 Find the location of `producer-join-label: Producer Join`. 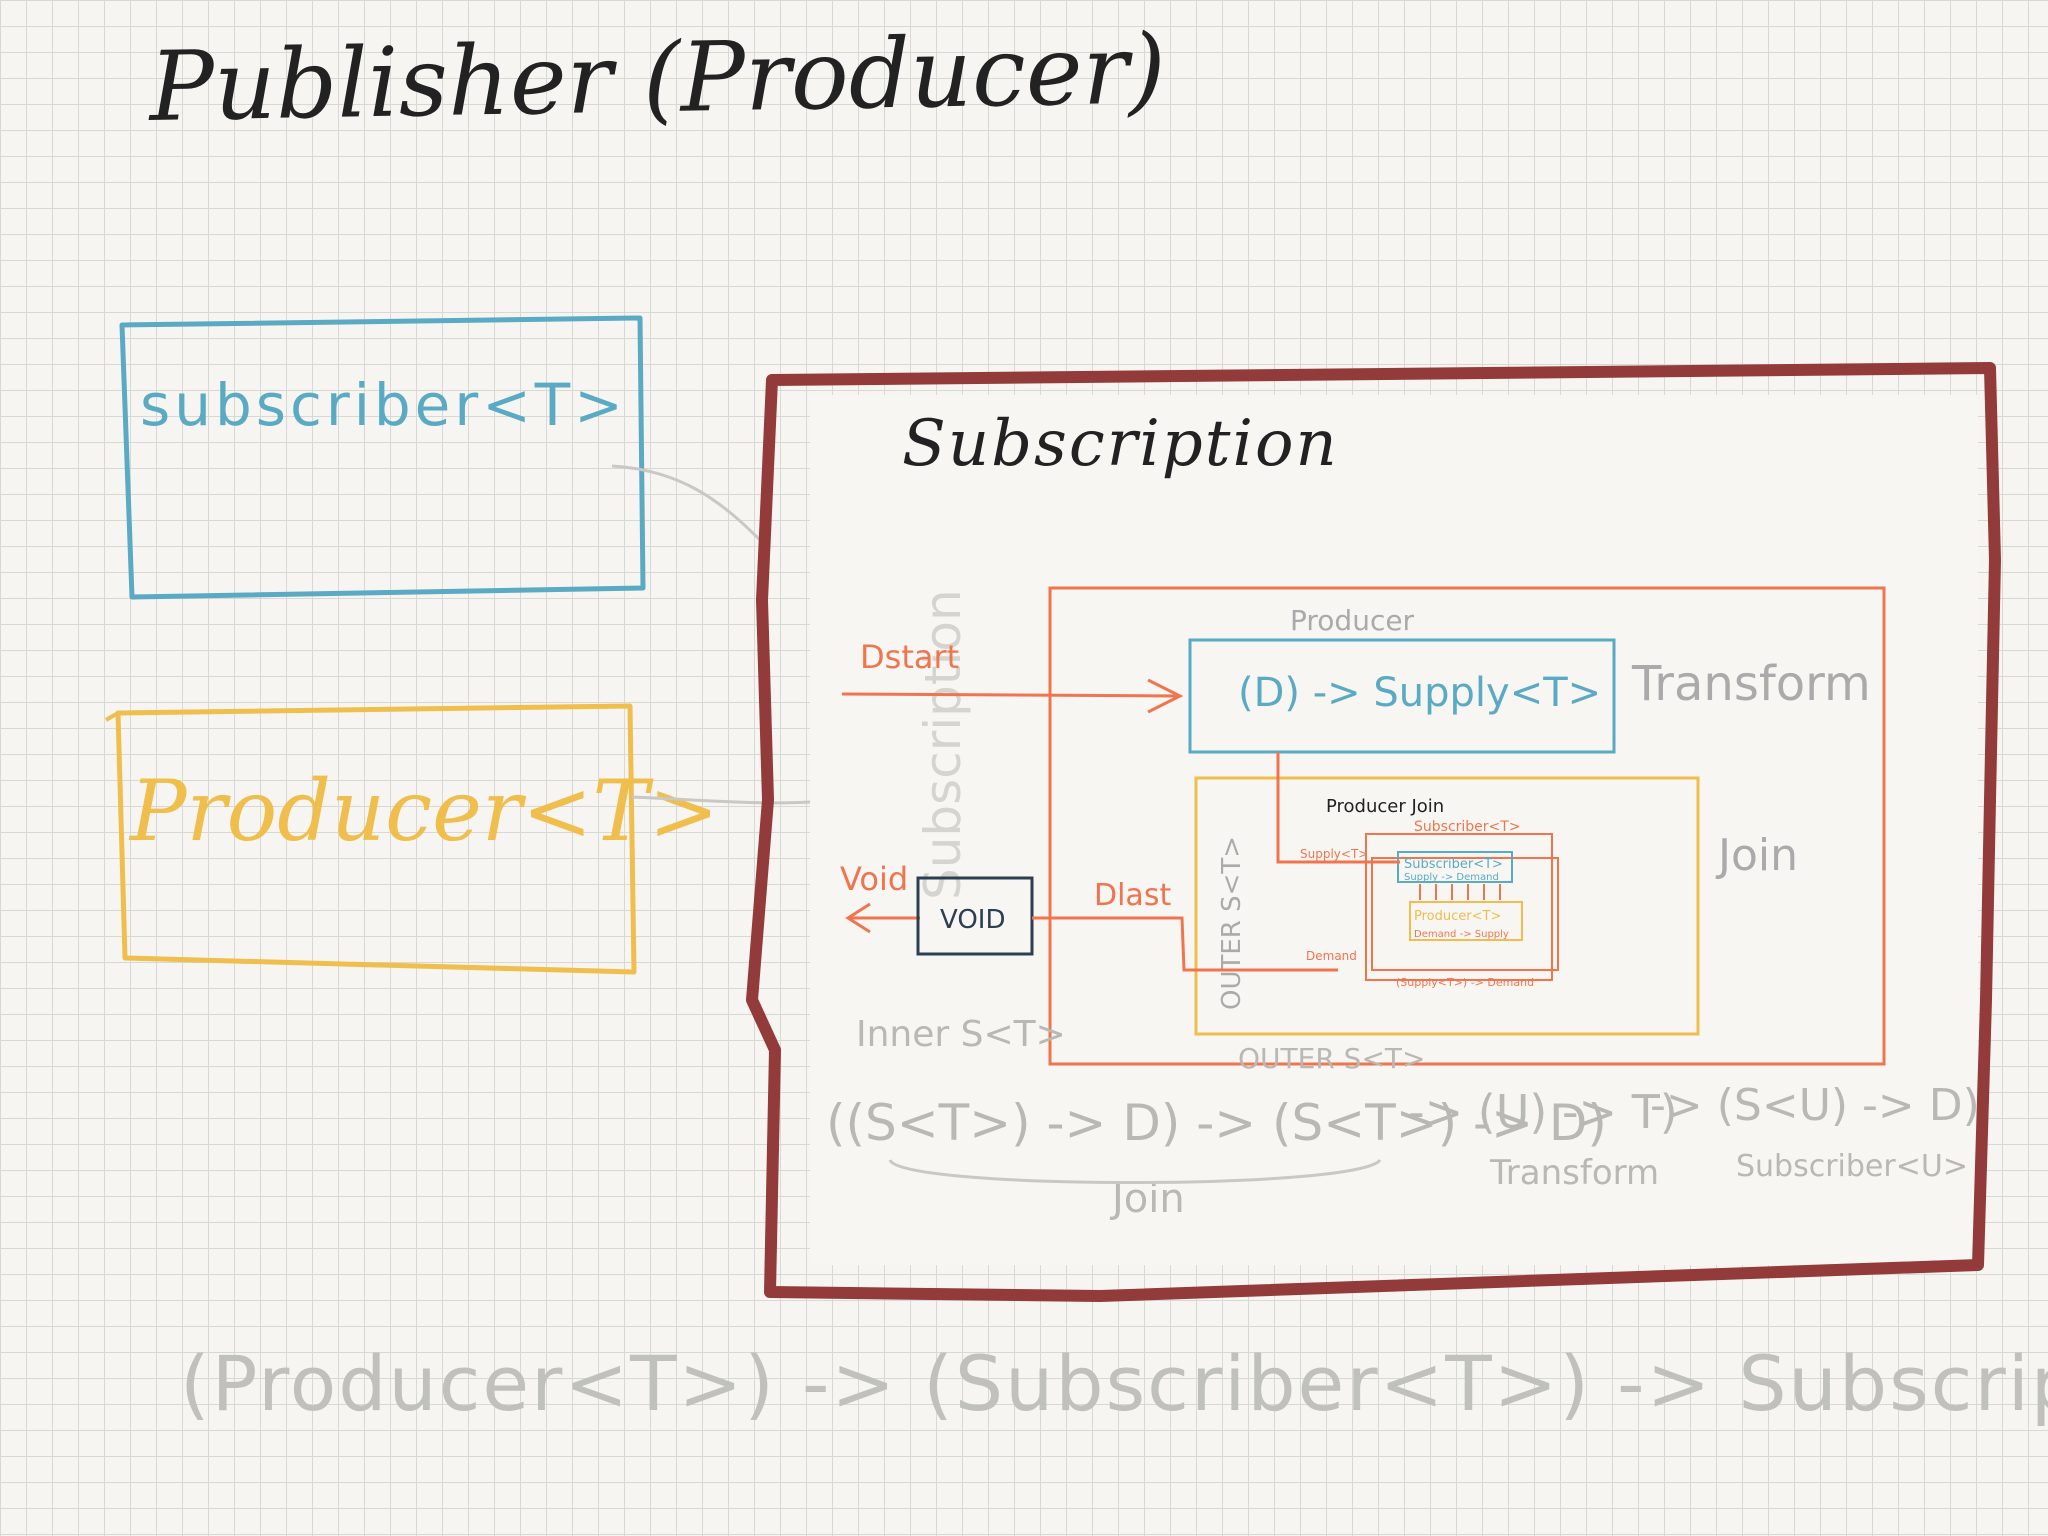

producer-join-label: Producer Join is located at coordinates (1385, 806).